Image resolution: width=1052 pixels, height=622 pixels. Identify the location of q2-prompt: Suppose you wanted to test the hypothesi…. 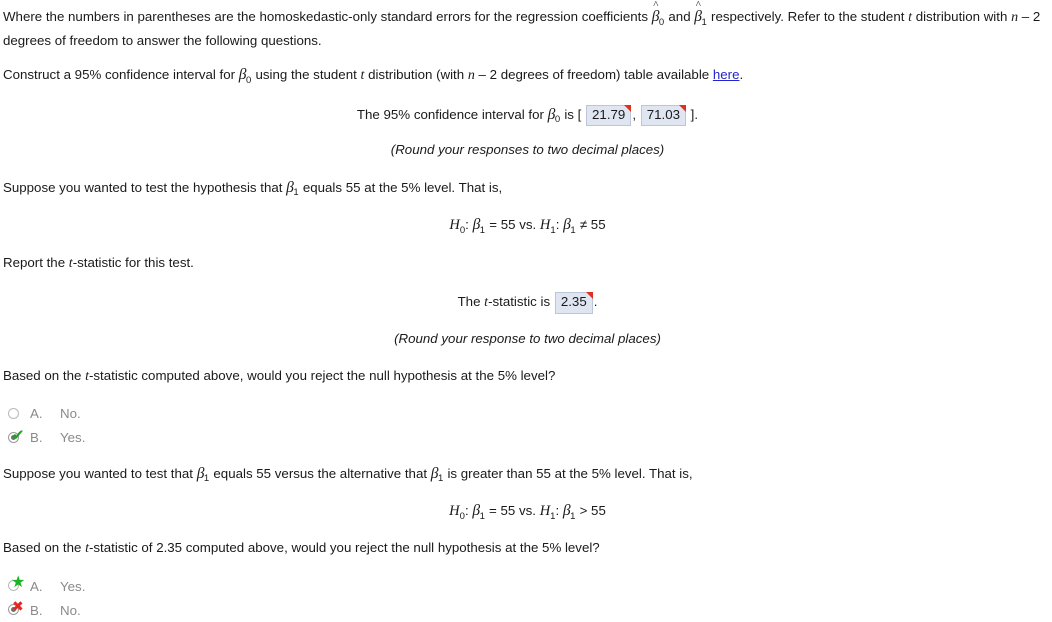
(527, 188).